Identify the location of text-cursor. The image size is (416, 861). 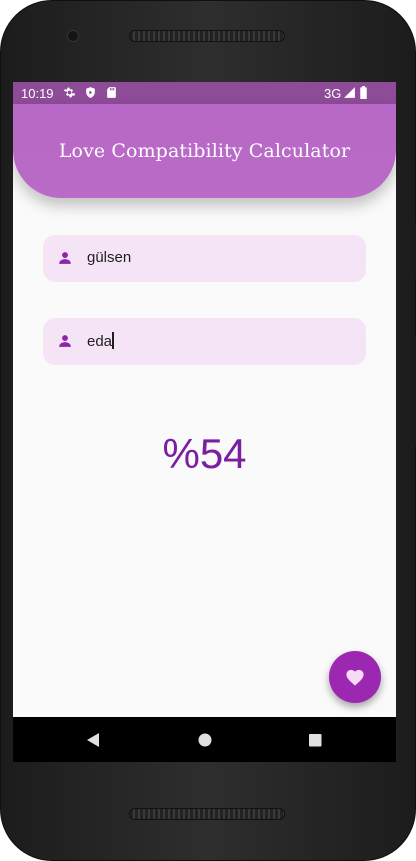
(113, 340).